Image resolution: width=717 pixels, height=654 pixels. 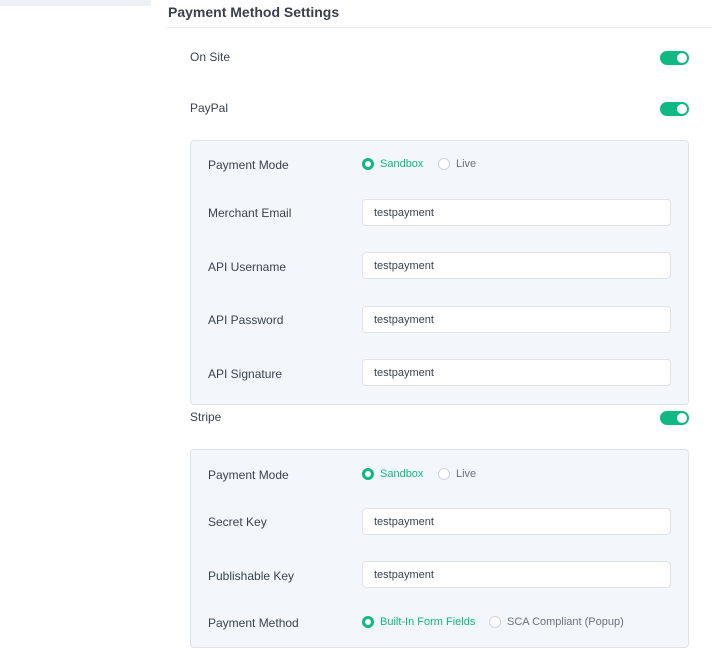 I want to click on api-username-label: API Username, so click(x=247, y=267).